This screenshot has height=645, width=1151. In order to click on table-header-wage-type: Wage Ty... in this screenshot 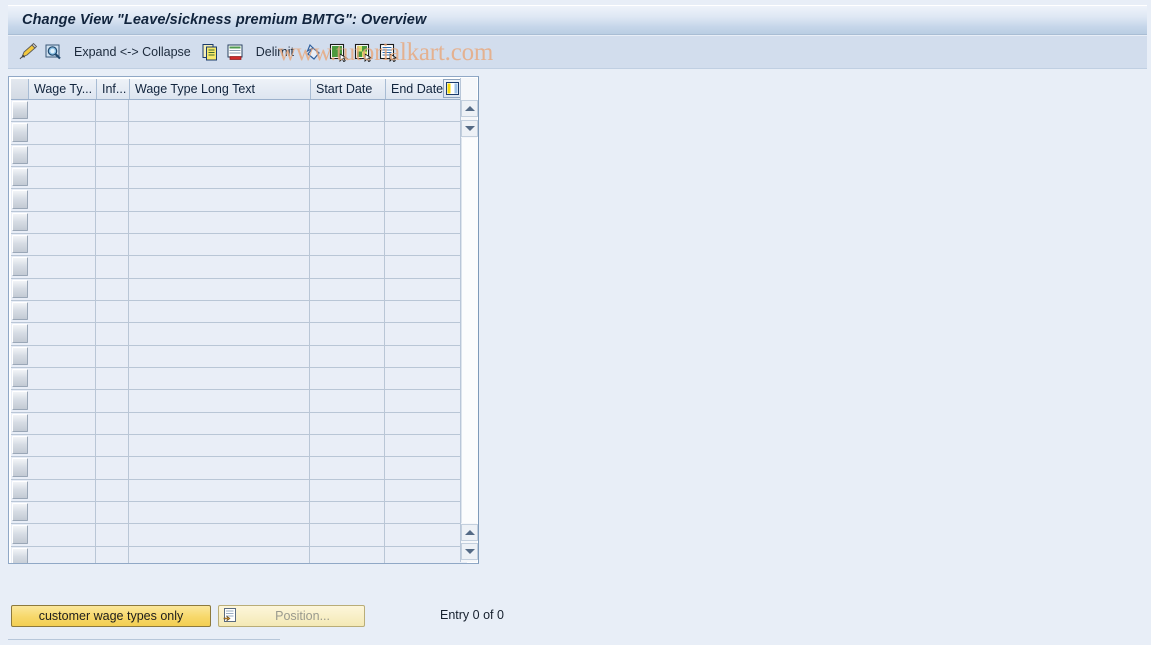, I will do `click(63, 89)`.